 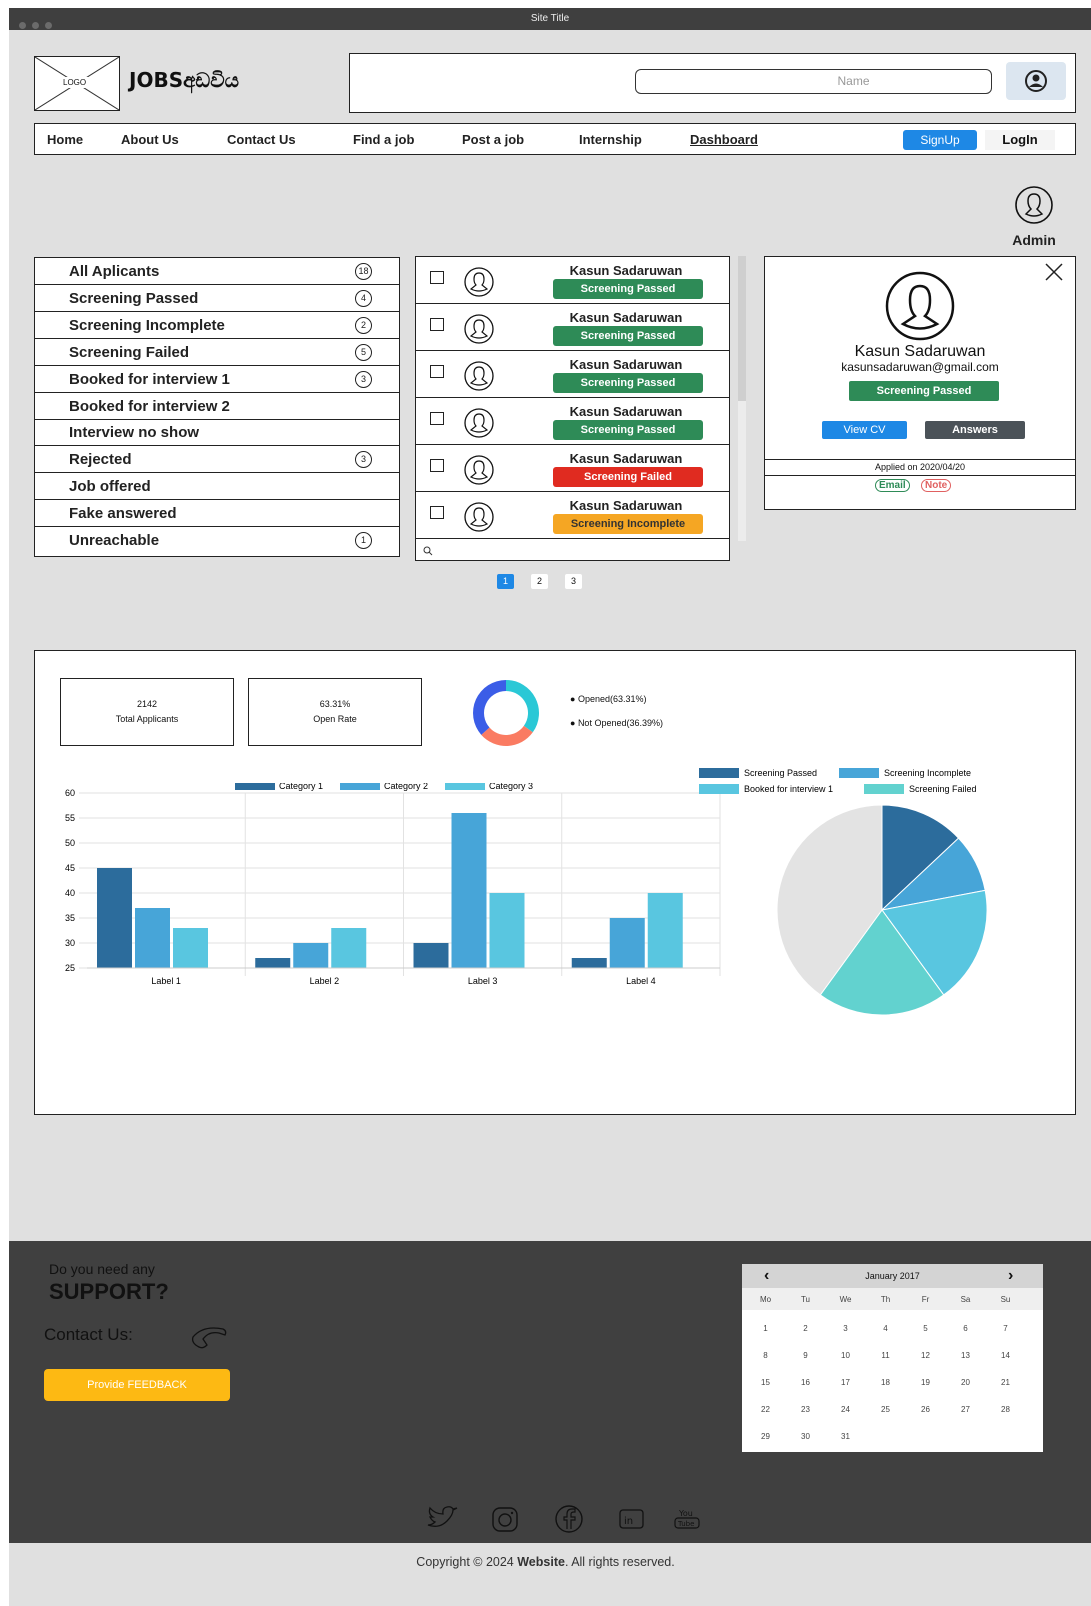 I want to click on weekday-label: Tu, so click(x=805, y=1299).